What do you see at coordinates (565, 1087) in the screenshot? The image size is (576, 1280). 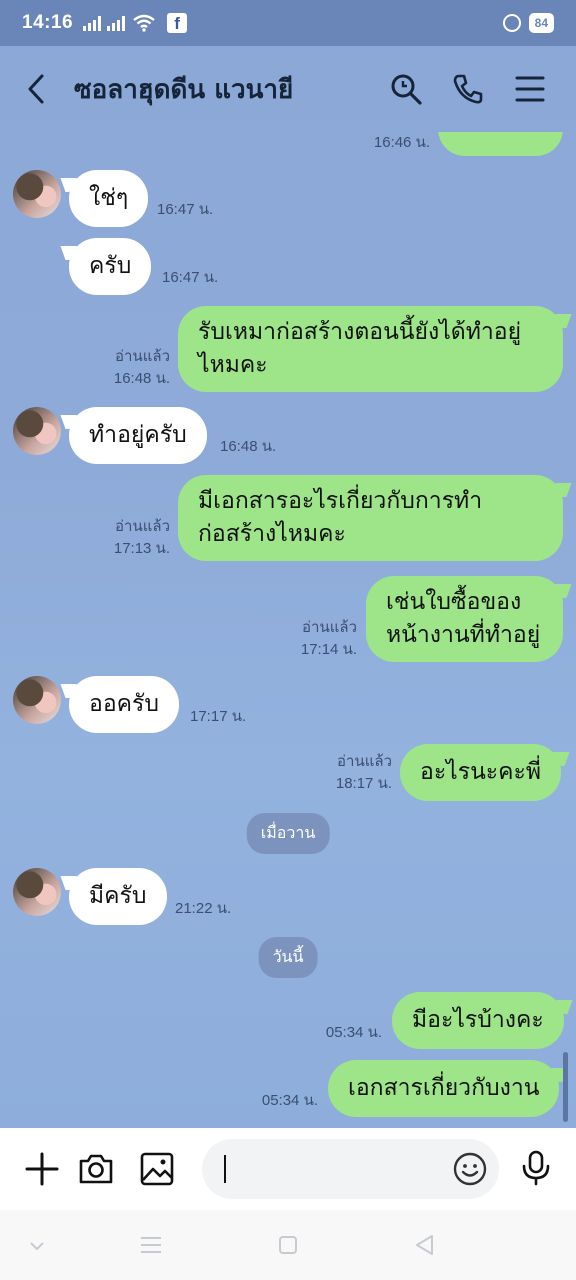 I see `scrollbar` at bounding box center [565, 1087].